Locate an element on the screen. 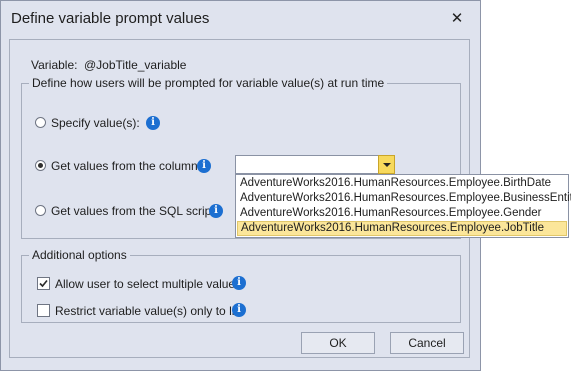 This screenshot has height=373, width=571. ok-button: OK is located at coordinates (338, 343).